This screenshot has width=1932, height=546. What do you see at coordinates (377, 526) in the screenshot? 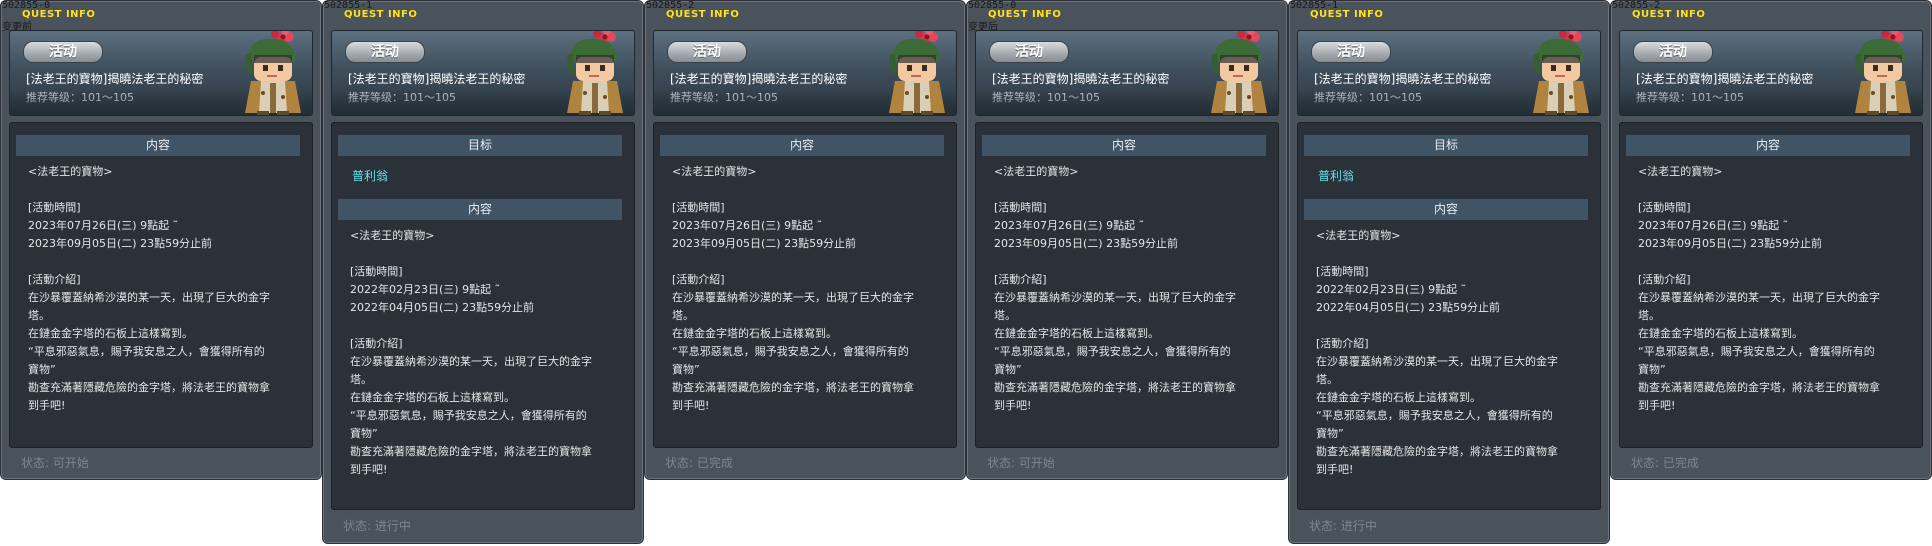
I see `quest-status: 状态: 进行中` at bounding box center [377, 526].